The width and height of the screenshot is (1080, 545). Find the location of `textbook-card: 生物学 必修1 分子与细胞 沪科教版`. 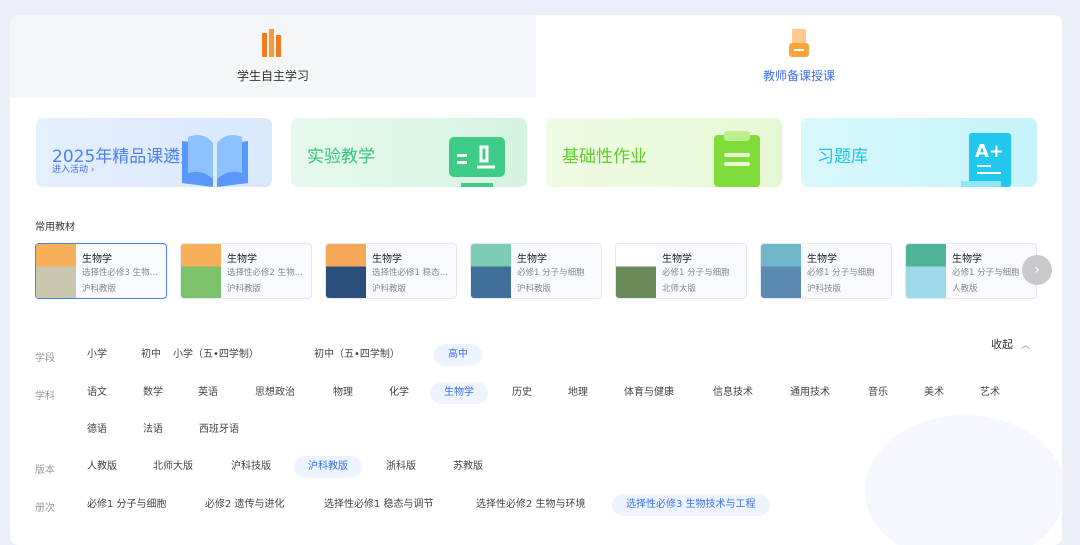

textbook-card: 生物学 必修1 分子与细胞 沪科教版 is located at coordinates (536, 271).